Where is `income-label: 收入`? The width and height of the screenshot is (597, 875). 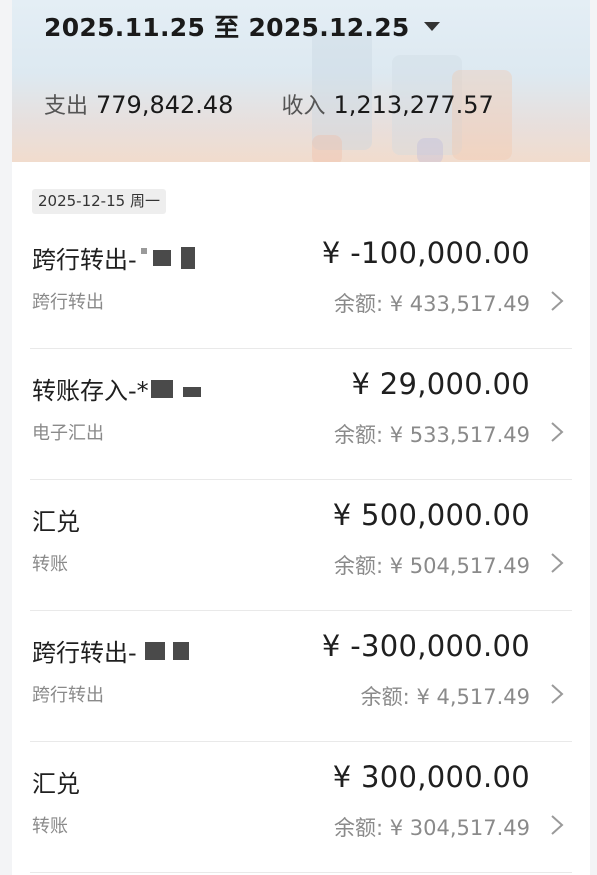 income-label: 收入 is located at coordinates (303, 106).